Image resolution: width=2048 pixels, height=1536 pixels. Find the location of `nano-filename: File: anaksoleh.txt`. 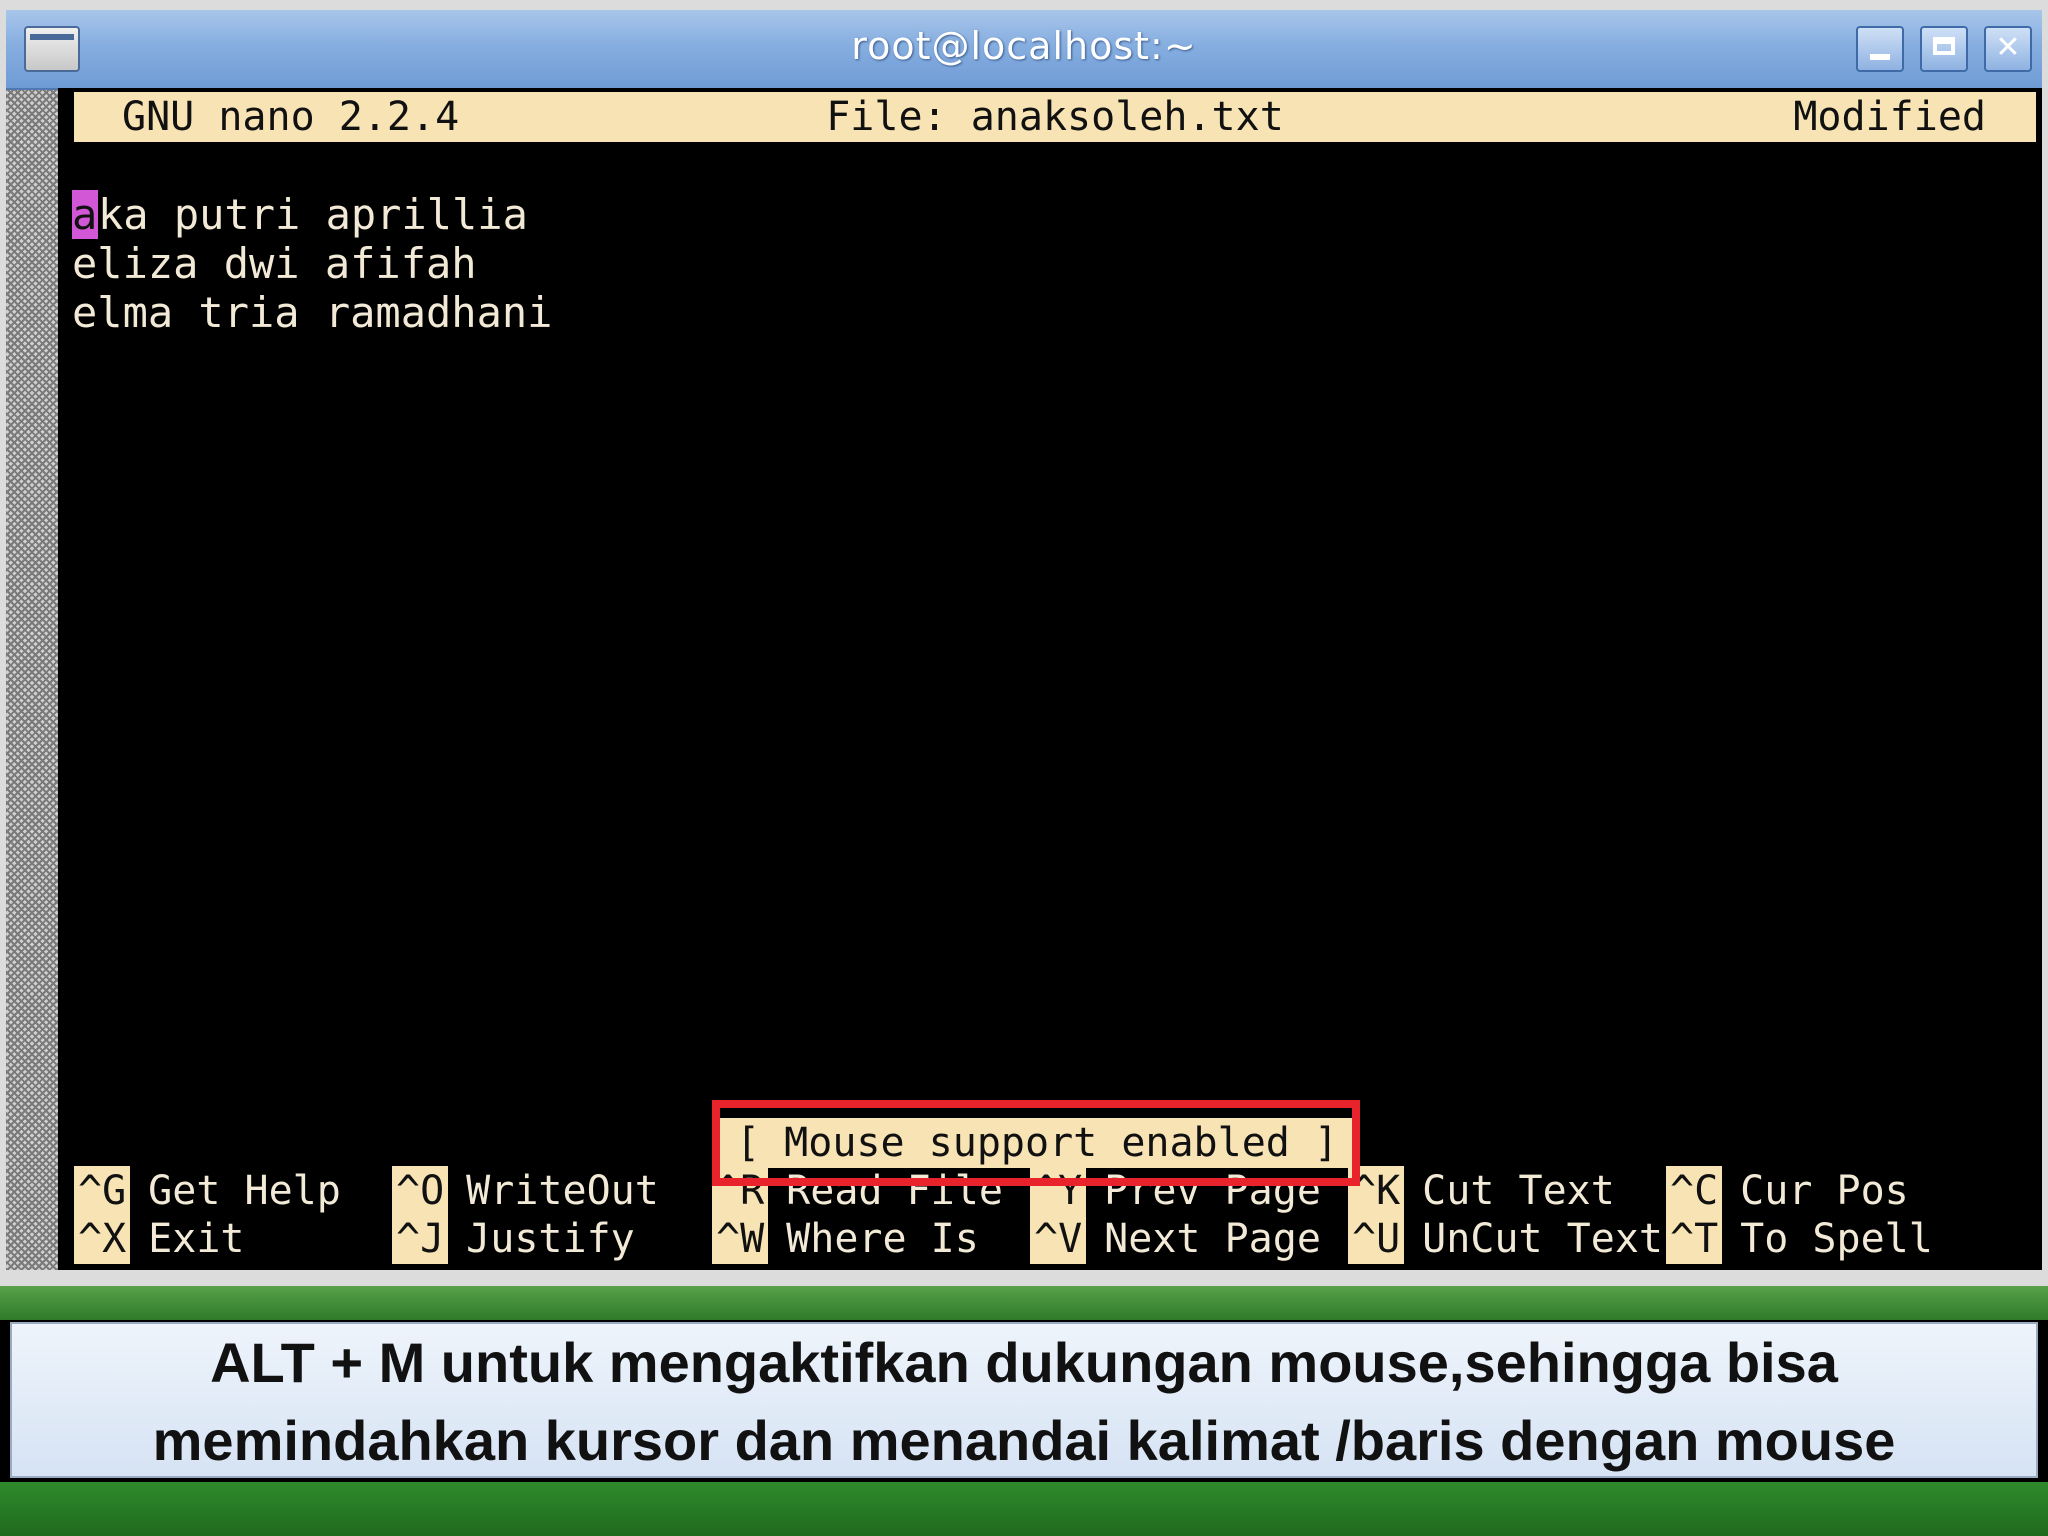

nano-filename: File: anaksoleh.txt is located at coordinates (1055, 117).